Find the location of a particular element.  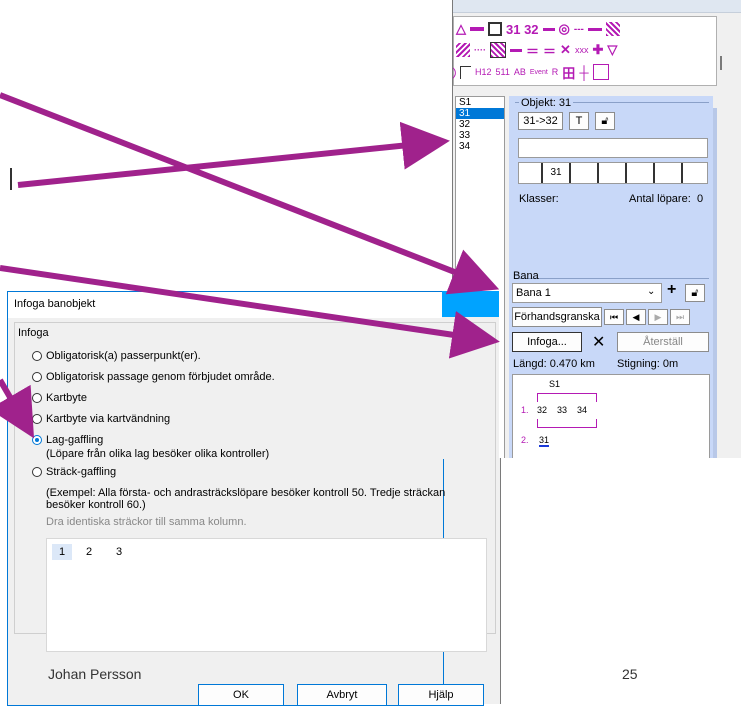

arrow-to-team-forking is located at coordinates (17, 408).